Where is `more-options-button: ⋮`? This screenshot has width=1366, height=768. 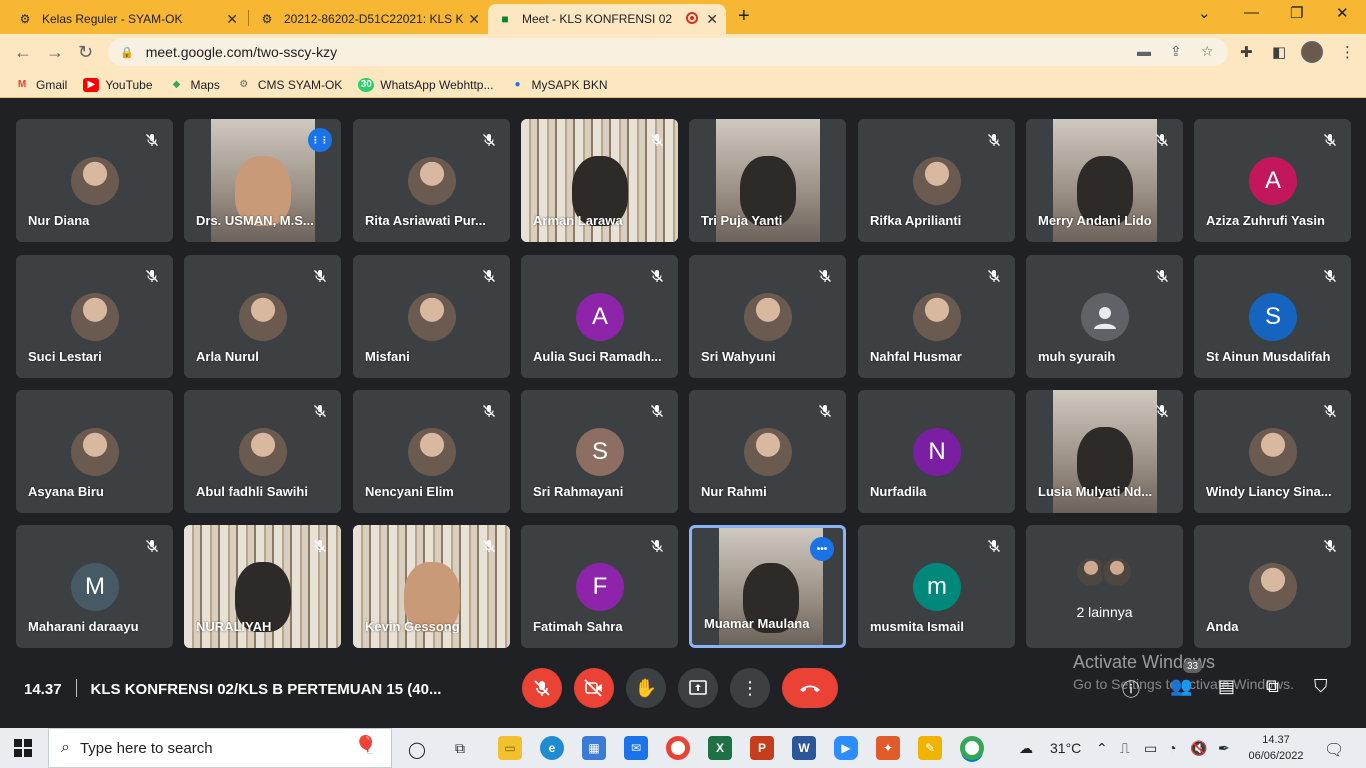 more-options-button: ⋮ is located at coordinates (750, 688).